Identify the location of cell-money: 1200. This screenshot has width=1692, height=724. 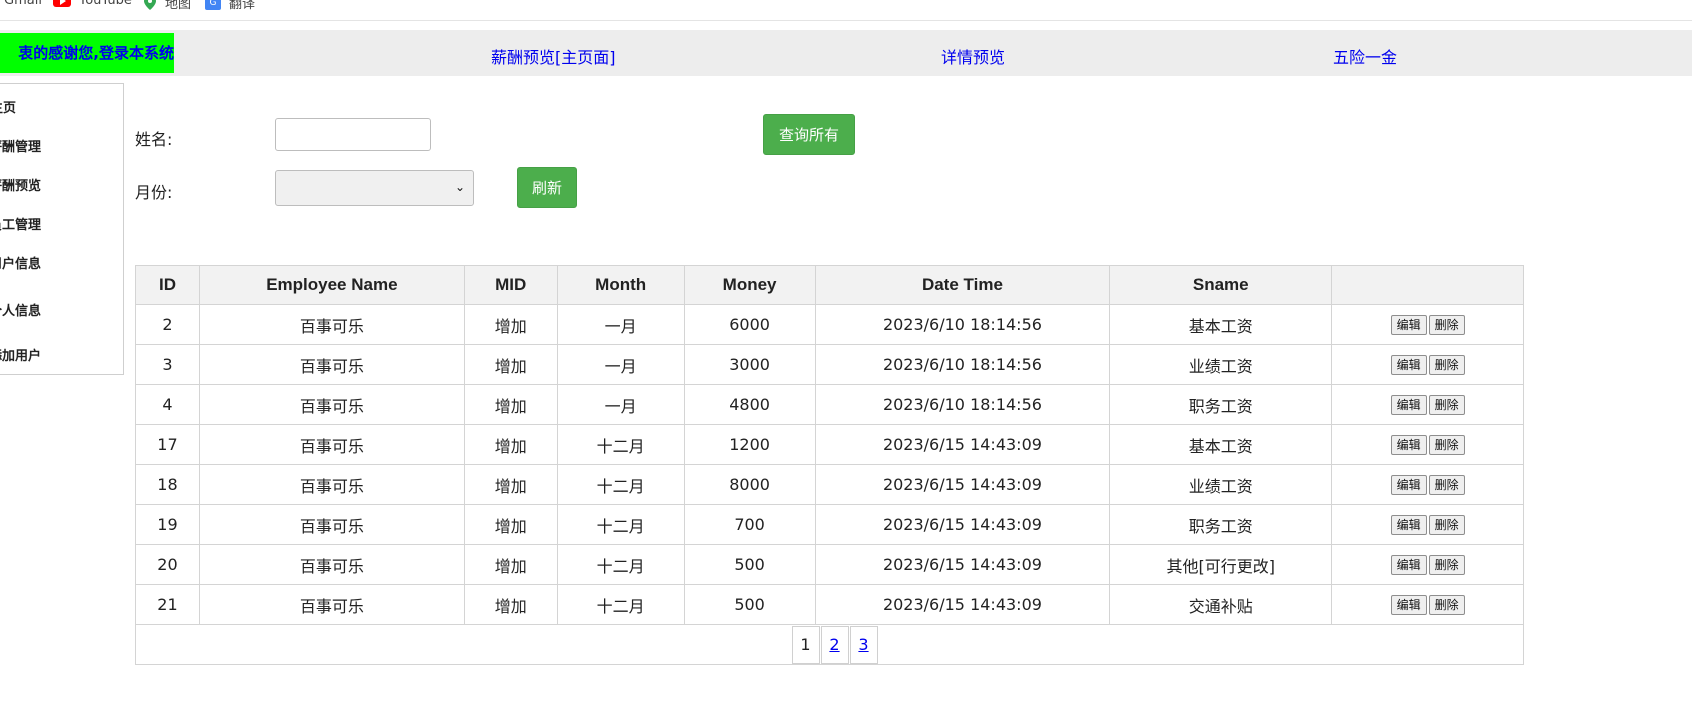
(749, 444).